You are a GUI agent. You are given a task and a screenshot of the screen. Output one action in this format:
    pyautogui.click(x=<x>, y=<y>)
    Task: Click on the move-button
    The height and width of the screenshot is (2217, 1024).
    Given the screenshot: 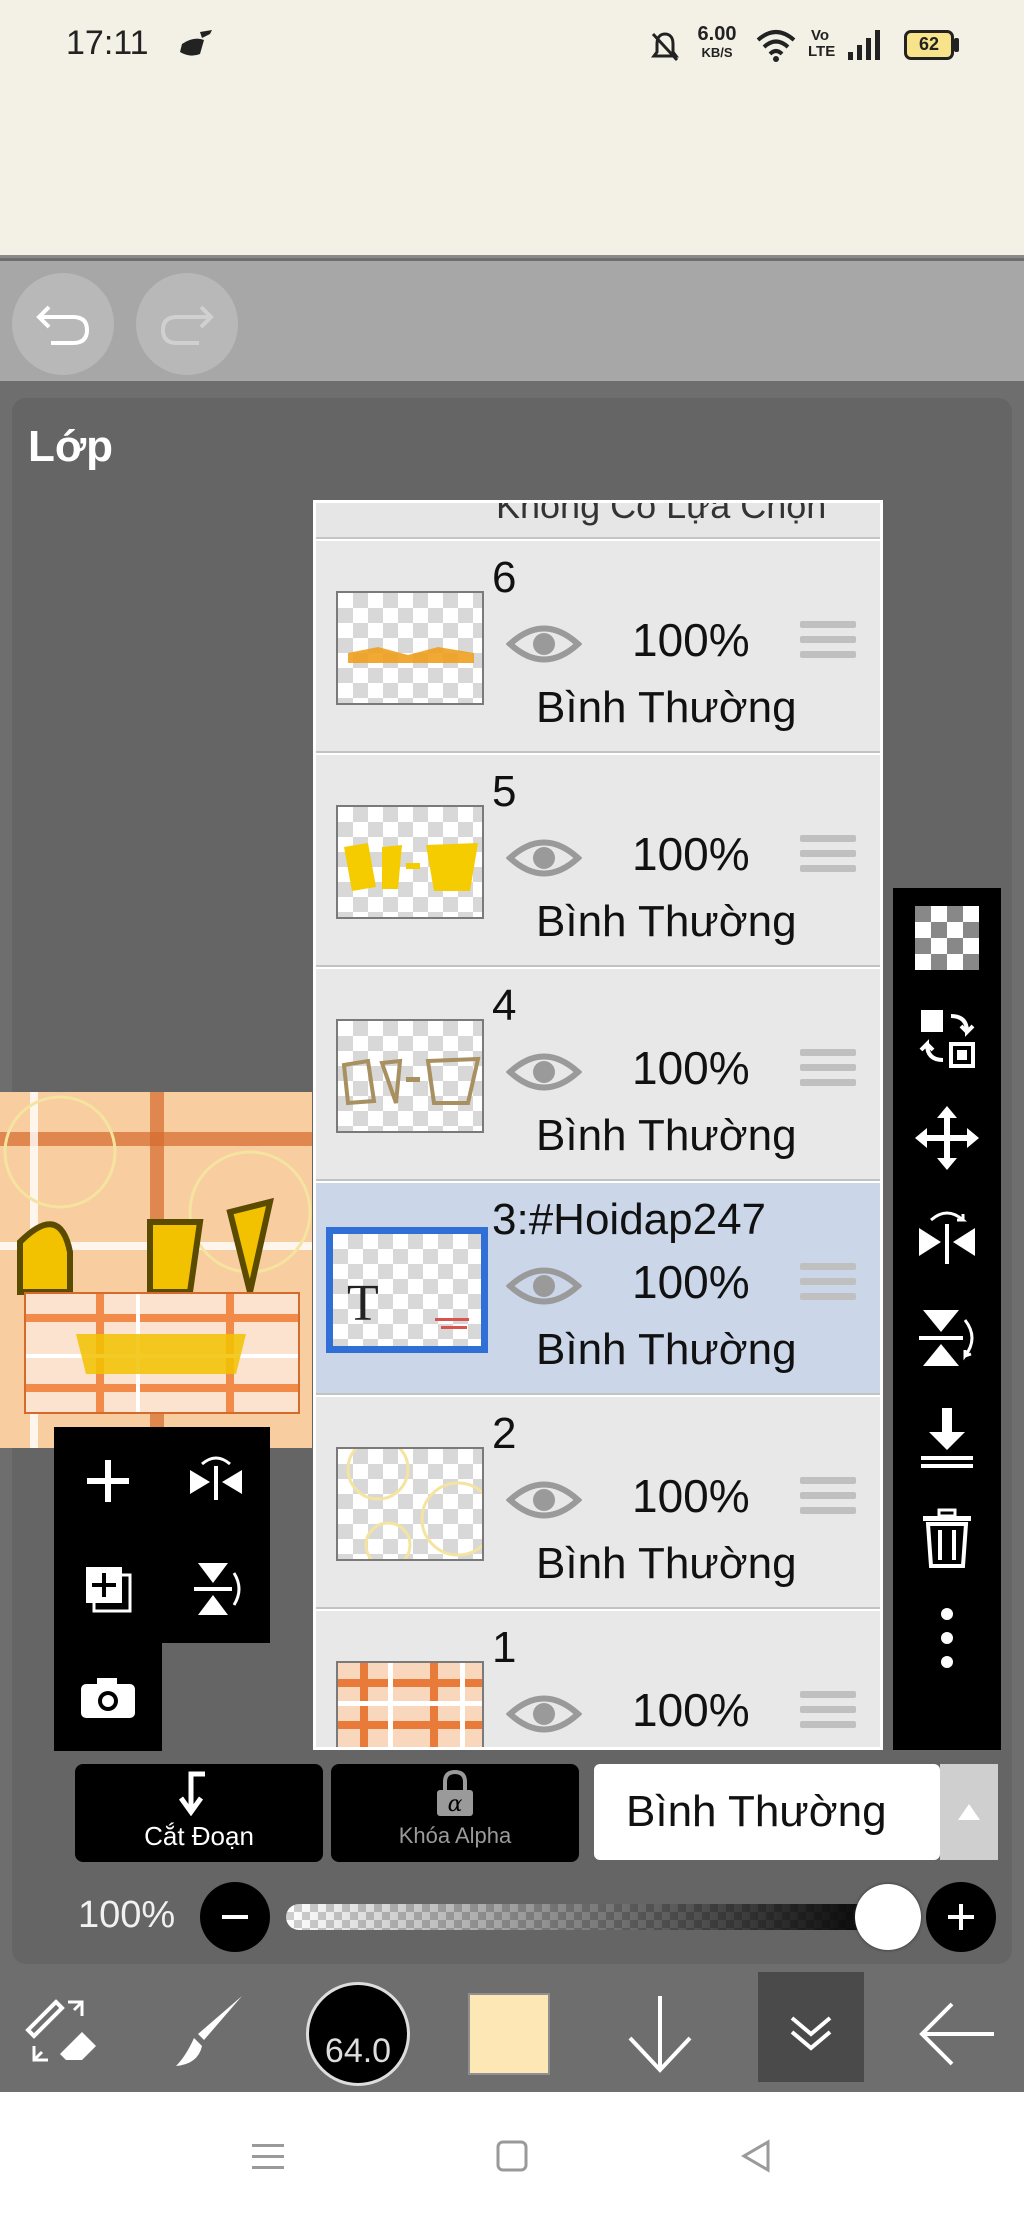 What is the action you would take?
    pyautogui.click(x=947, y=1138)
    